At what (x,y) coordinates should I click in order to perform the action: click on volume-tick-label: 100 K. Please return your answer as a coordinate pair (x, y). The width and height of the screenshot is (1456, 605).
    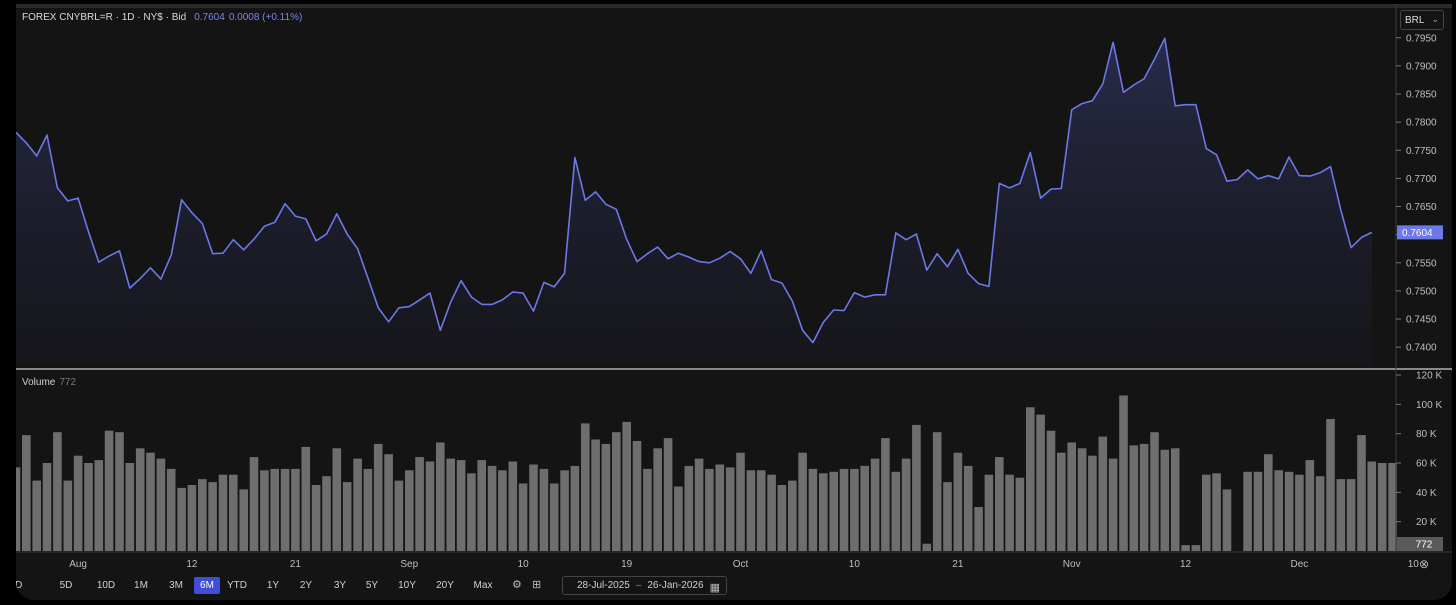
    Looking at the image, I should click on (1429, 405).